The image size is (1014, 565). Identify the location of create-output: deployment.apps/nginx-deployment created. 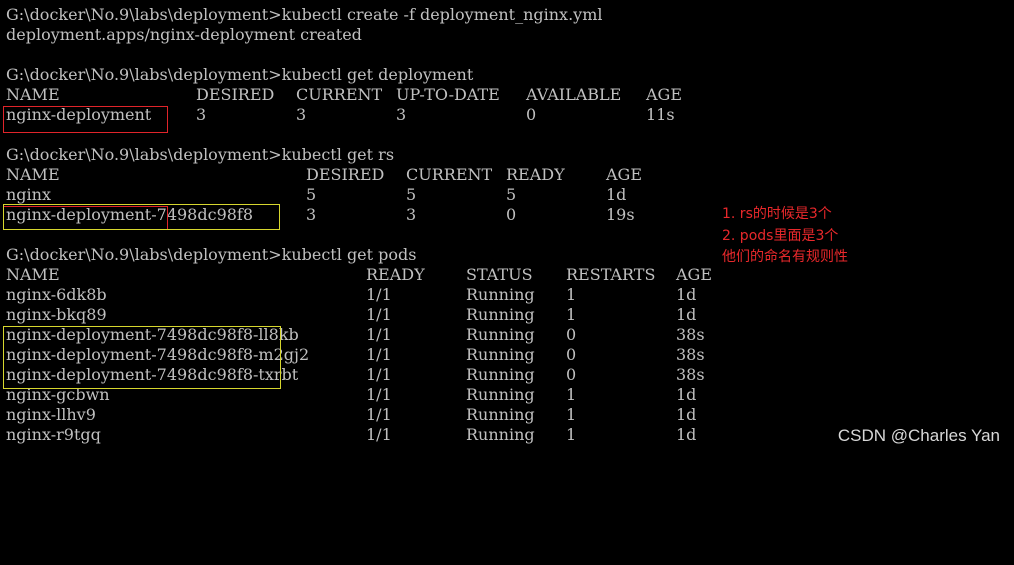
(184, 34).